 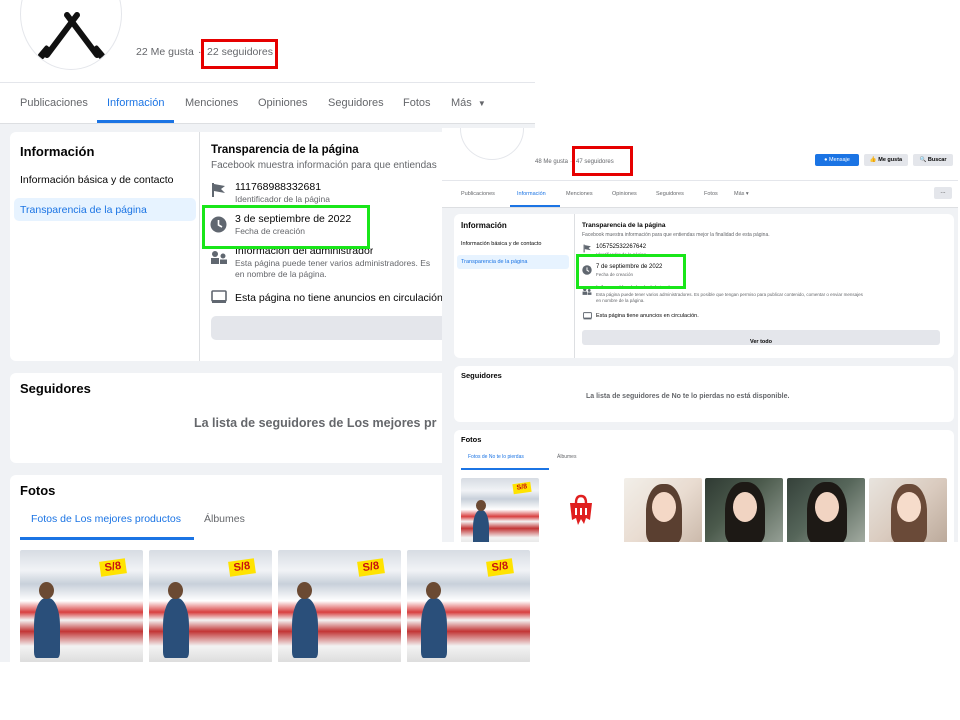 I want to click on info-divider, so click(x=199, y=246).